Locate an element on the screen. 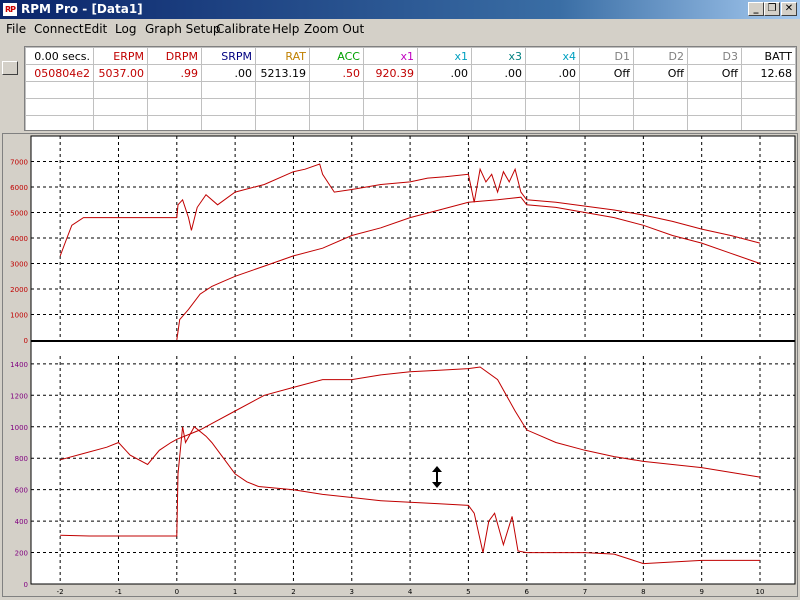 The width and height of the screenshot is (800, 600). grid-header-cell: D1 is located at coordinates (606, 56).